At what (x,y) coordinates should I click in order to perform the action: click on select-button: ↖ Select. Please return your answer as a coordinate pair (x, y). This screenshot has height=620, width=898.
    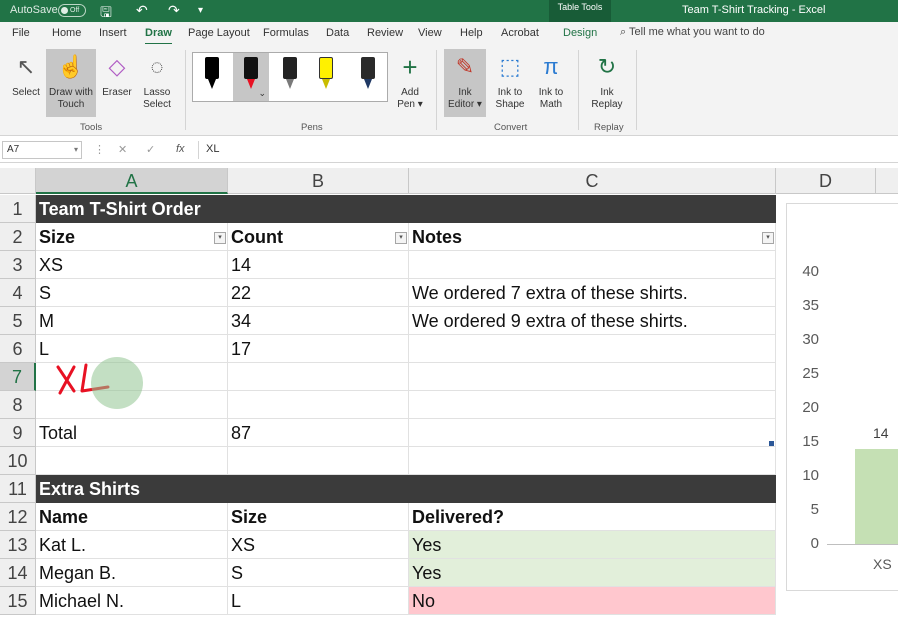
    Looking at the image, I should click on (26, 83).